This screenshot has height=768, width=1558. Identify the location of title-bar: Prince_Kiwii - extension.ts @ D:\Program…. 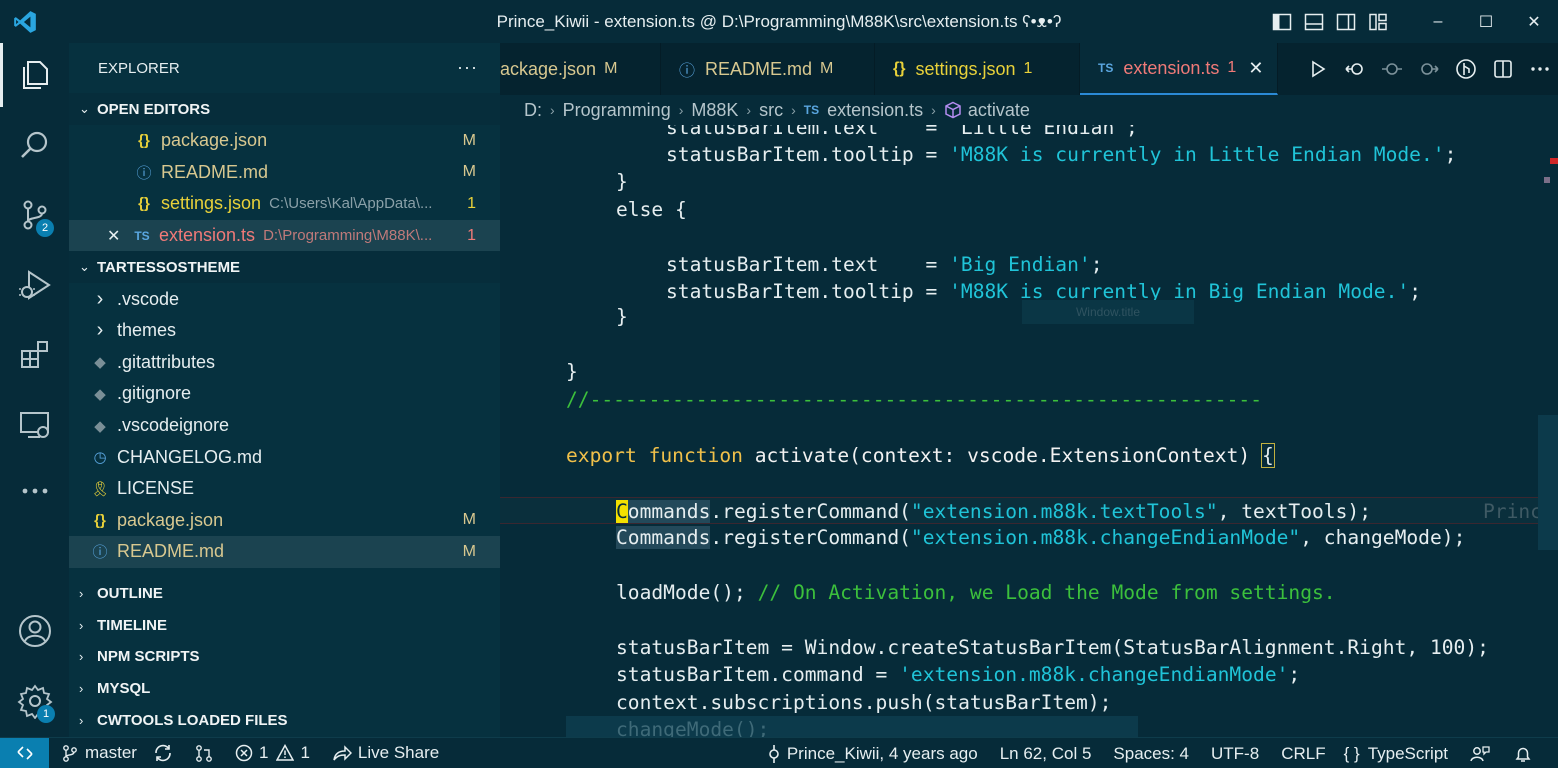
(779, 21).